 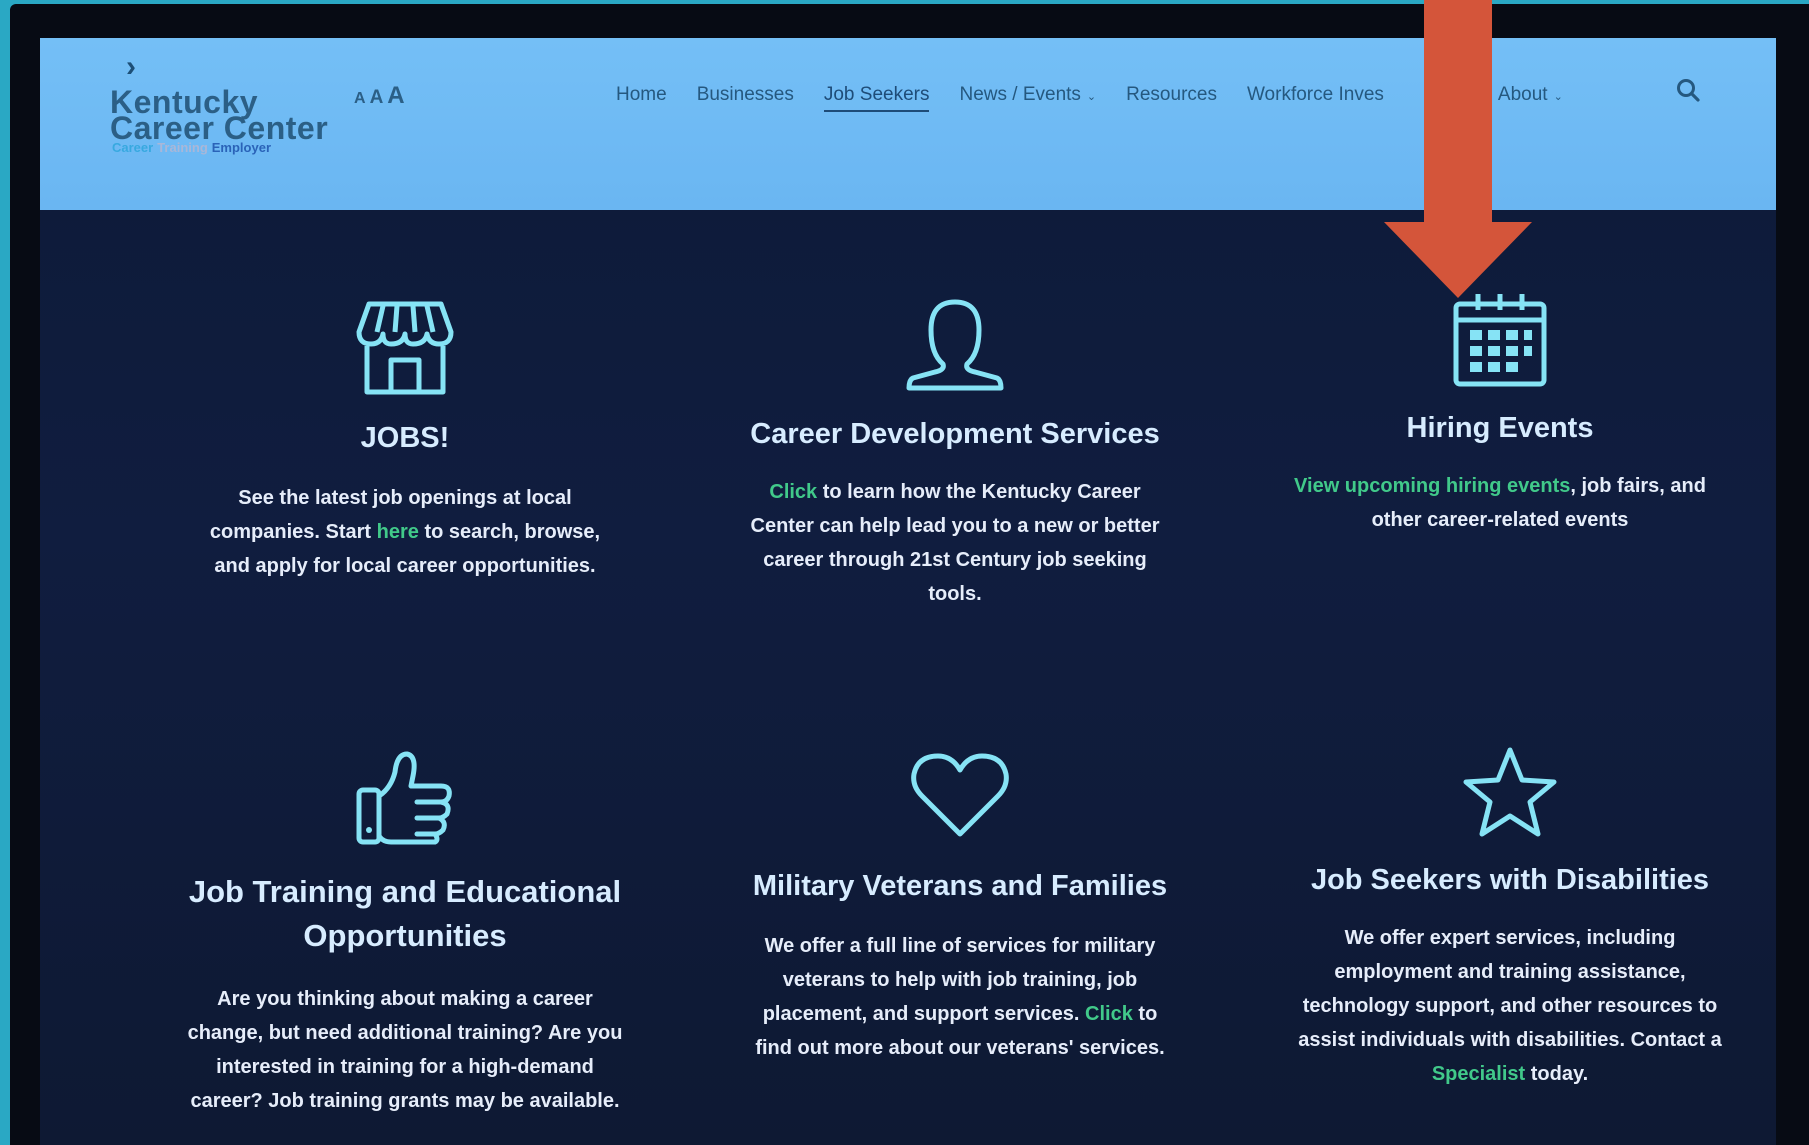 What do you see at coordinates (405, 999) in the screenshot?
I see `card-training-line1: Are you thinking about making a career` at bounding box center [405, 999].